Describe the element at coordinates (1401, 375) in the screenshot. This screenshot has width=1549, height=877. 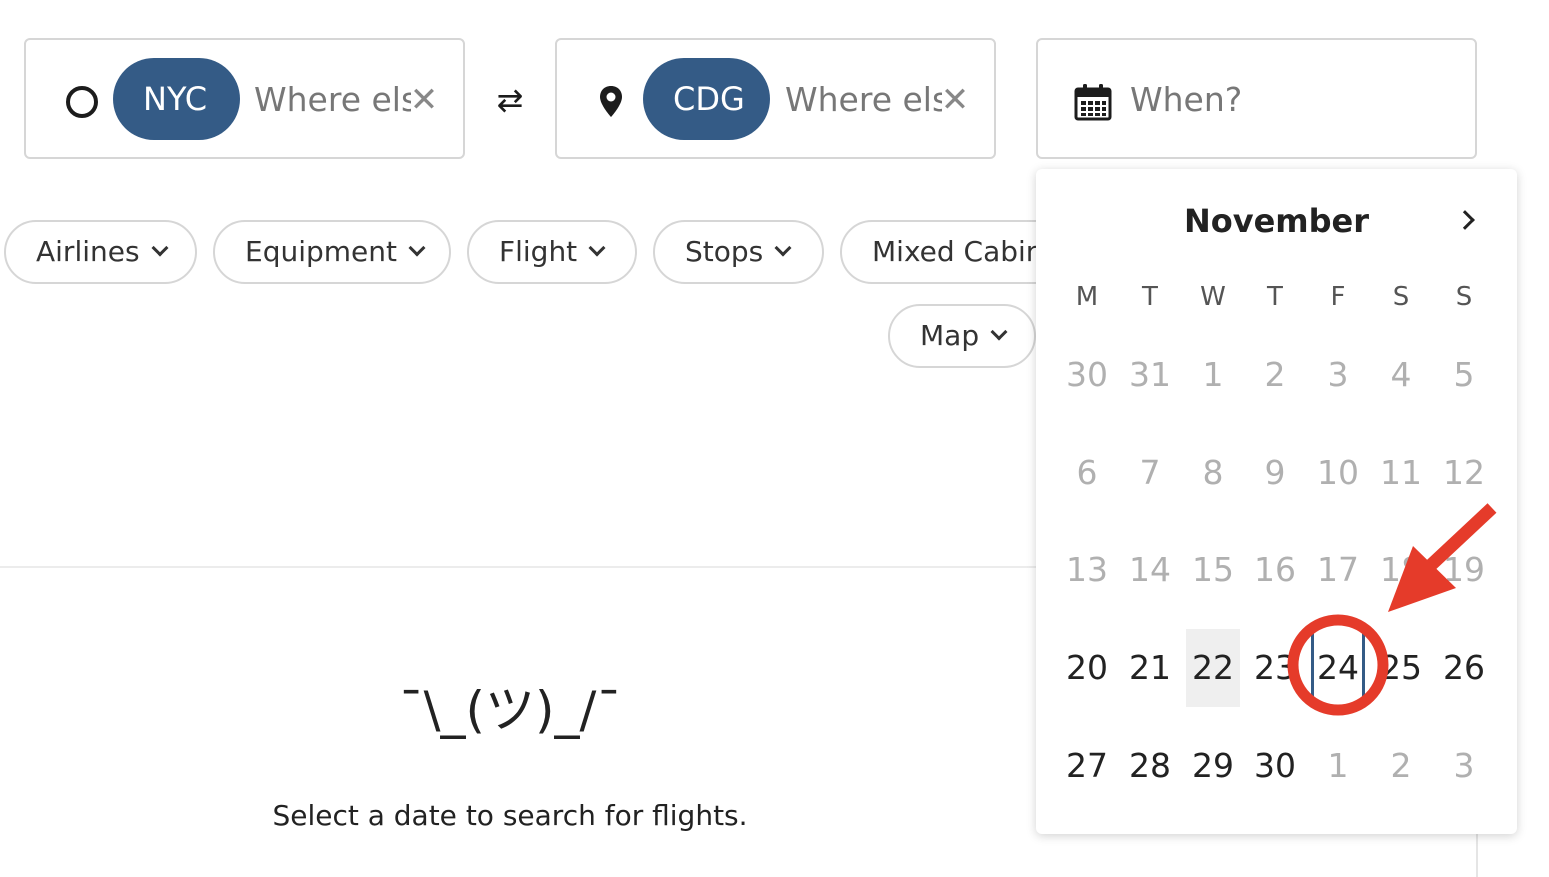
I see `calendar-day: 4` at that location.